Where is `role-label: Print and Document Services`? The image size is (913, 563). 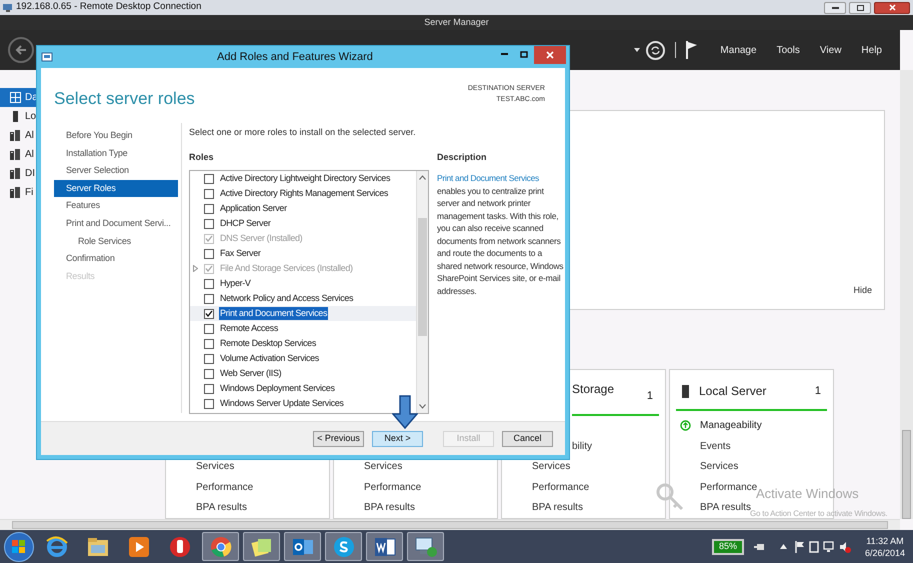 role-label: Print and Document Services is located at coordinates (273, 313).